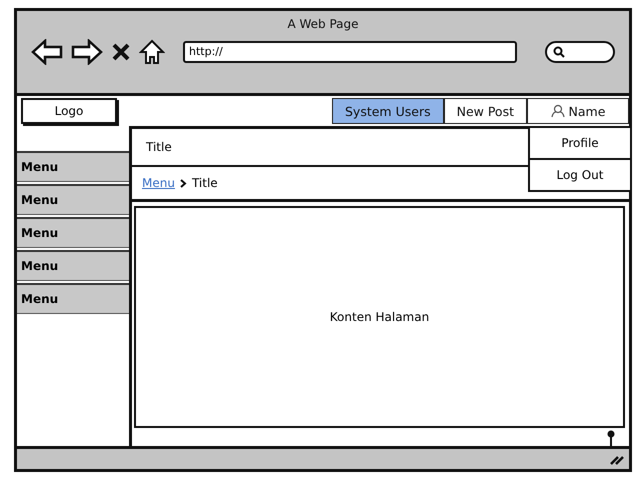 This screenshot has height=477, width=633. I want to click on nav-tab: System Users, so click(388, 111).